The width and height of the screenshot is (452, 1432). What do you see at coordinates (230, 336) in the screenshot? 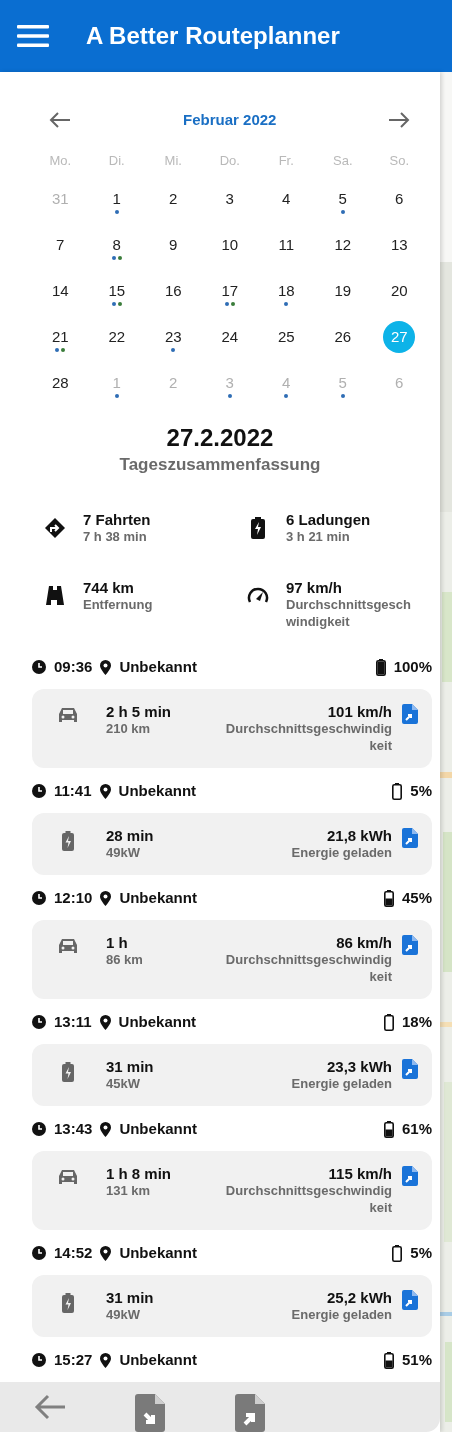
I see `calendar-day: 24` at bounding box center [230, 336].